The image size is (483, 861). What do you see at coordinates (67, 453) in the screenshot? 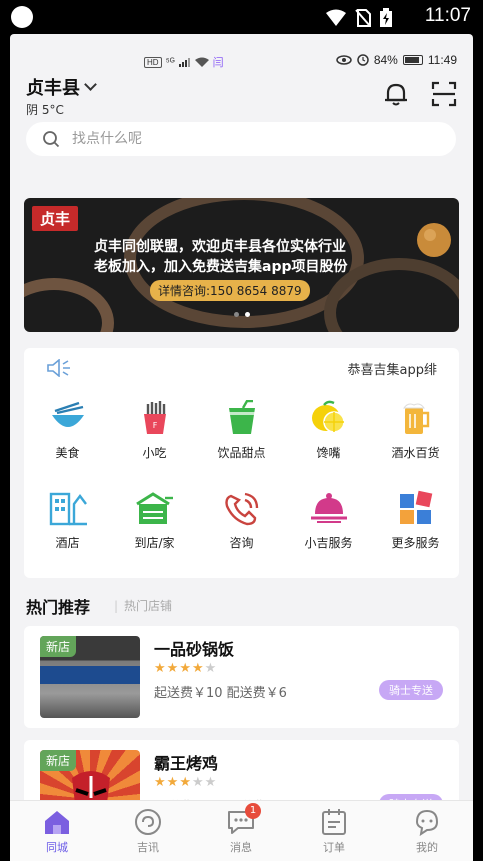
I see `category-label: 美食` at bounding box center [67, 453].